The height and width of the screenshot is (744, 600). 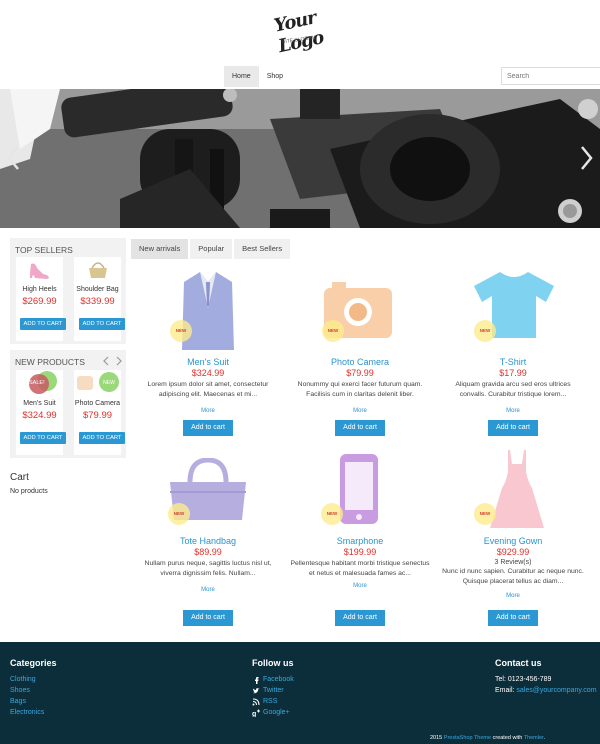 I want to click on product-price: $929.99, so click(x=513, y=552).